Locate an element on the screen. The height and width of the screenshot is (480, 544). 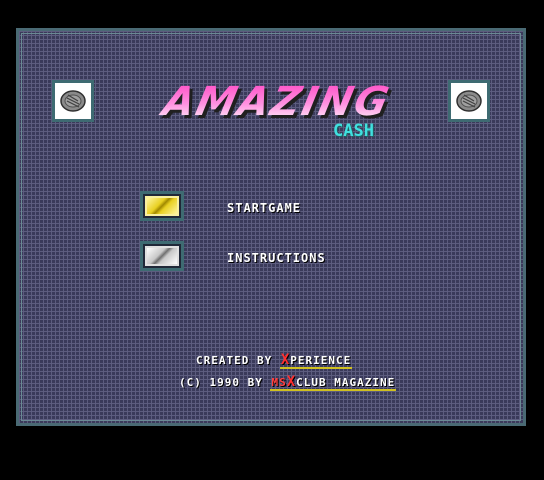
subtitle-text: CASH is located at coordinates (353, 131).